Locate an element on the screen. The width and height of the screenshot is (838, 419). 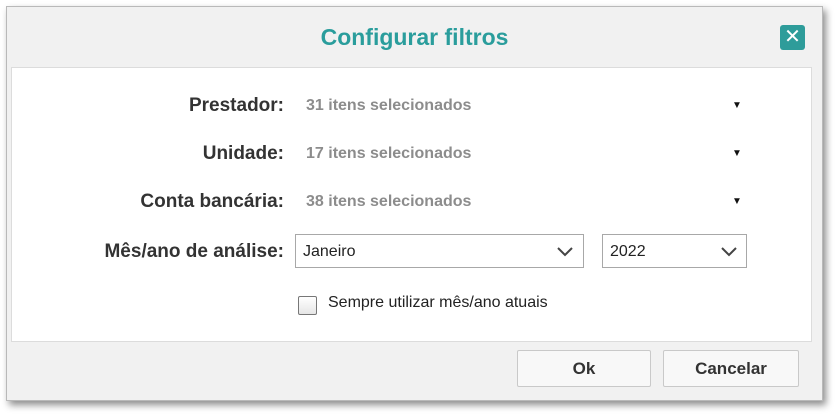
filter-row-mes-ano: Mês/ano de análise: Janeiro 2022 is located at coordinates (411, 251).